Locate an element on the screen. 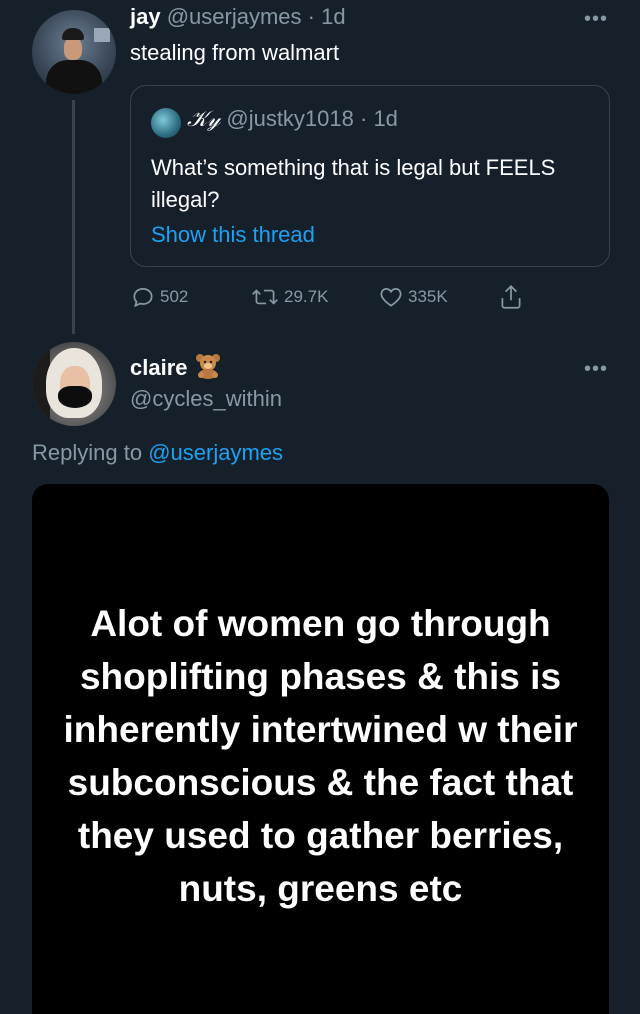 Image resolution: width=640 pixels, height=1014 pixels. quoted-tweet-header: 𝒦𝓎 @justky1018 · 1d is located at coordinates (292, 119).